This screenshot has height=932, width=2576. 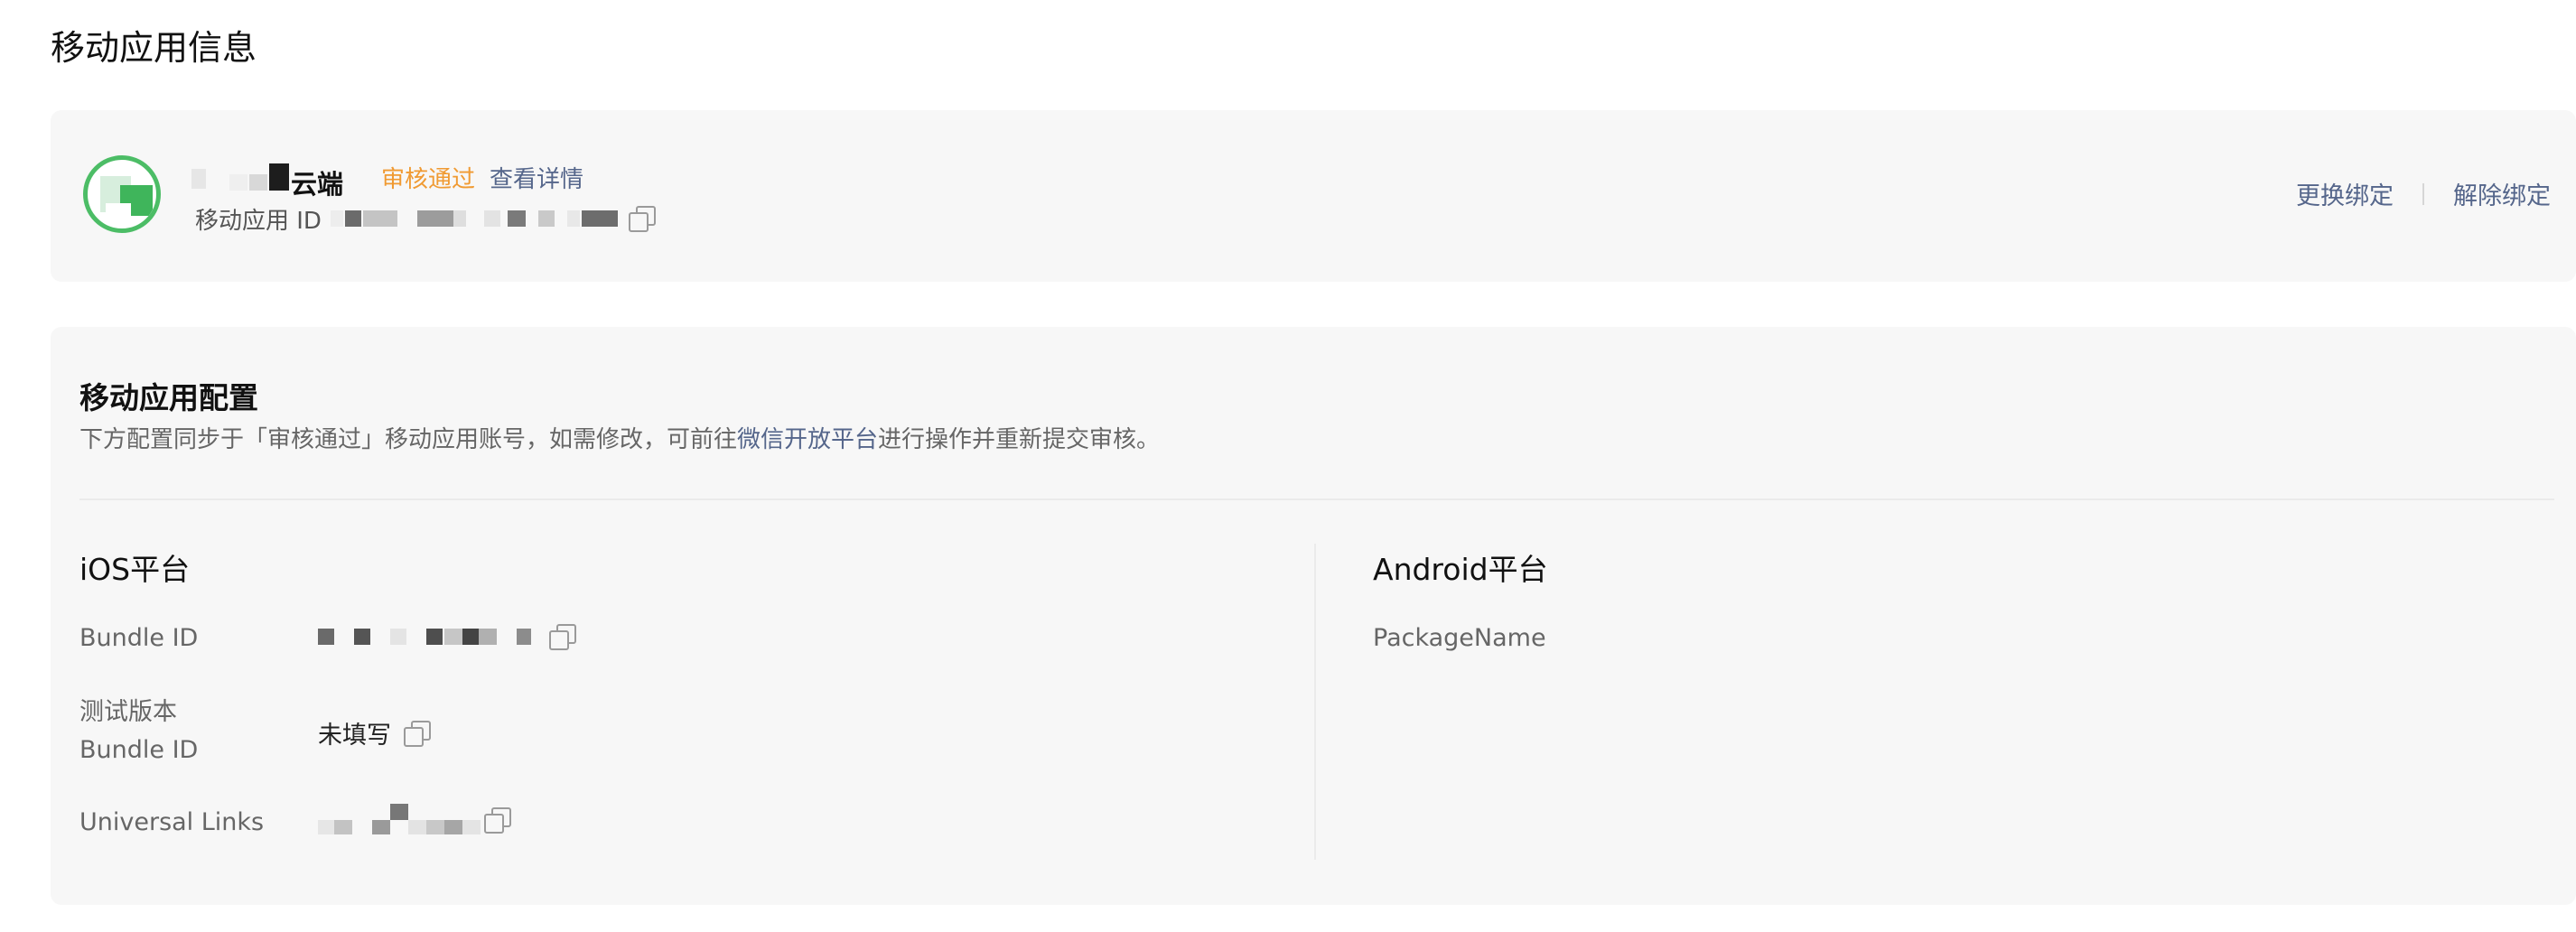 I want to click on test-bundle-label-line2: Bundle ID, so click(x=139, y=750).